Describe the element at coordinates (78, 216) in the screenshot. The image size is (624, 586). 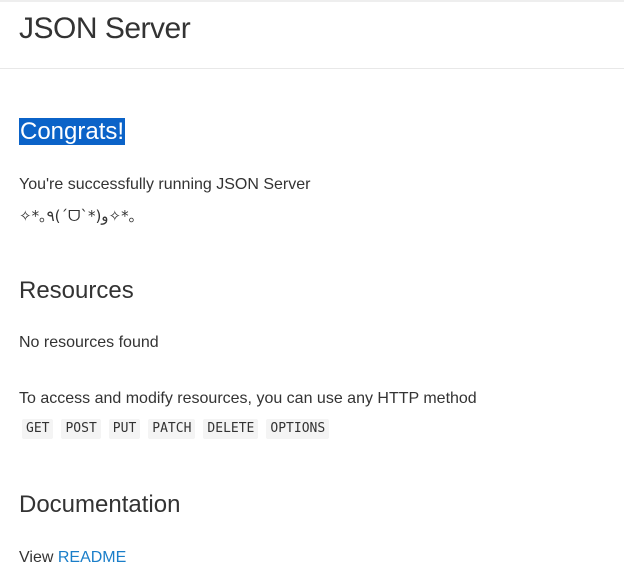
I see `kaomoji: ✧*｡٩(ˊᗜˋ*)و✧*｡` at that location.